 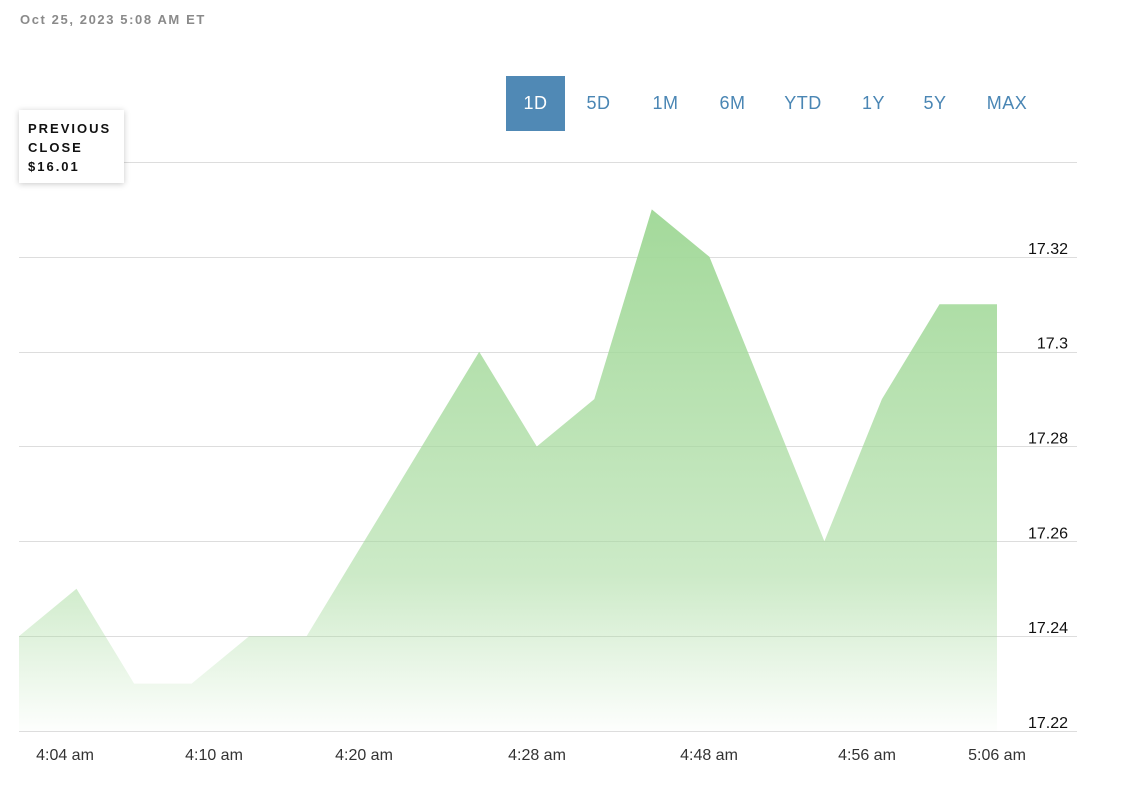 What do you see at coordinates (364, 755) in the screenshot?
I see `x-tick-label: 4:20 am` at bounding box center [364, 755].